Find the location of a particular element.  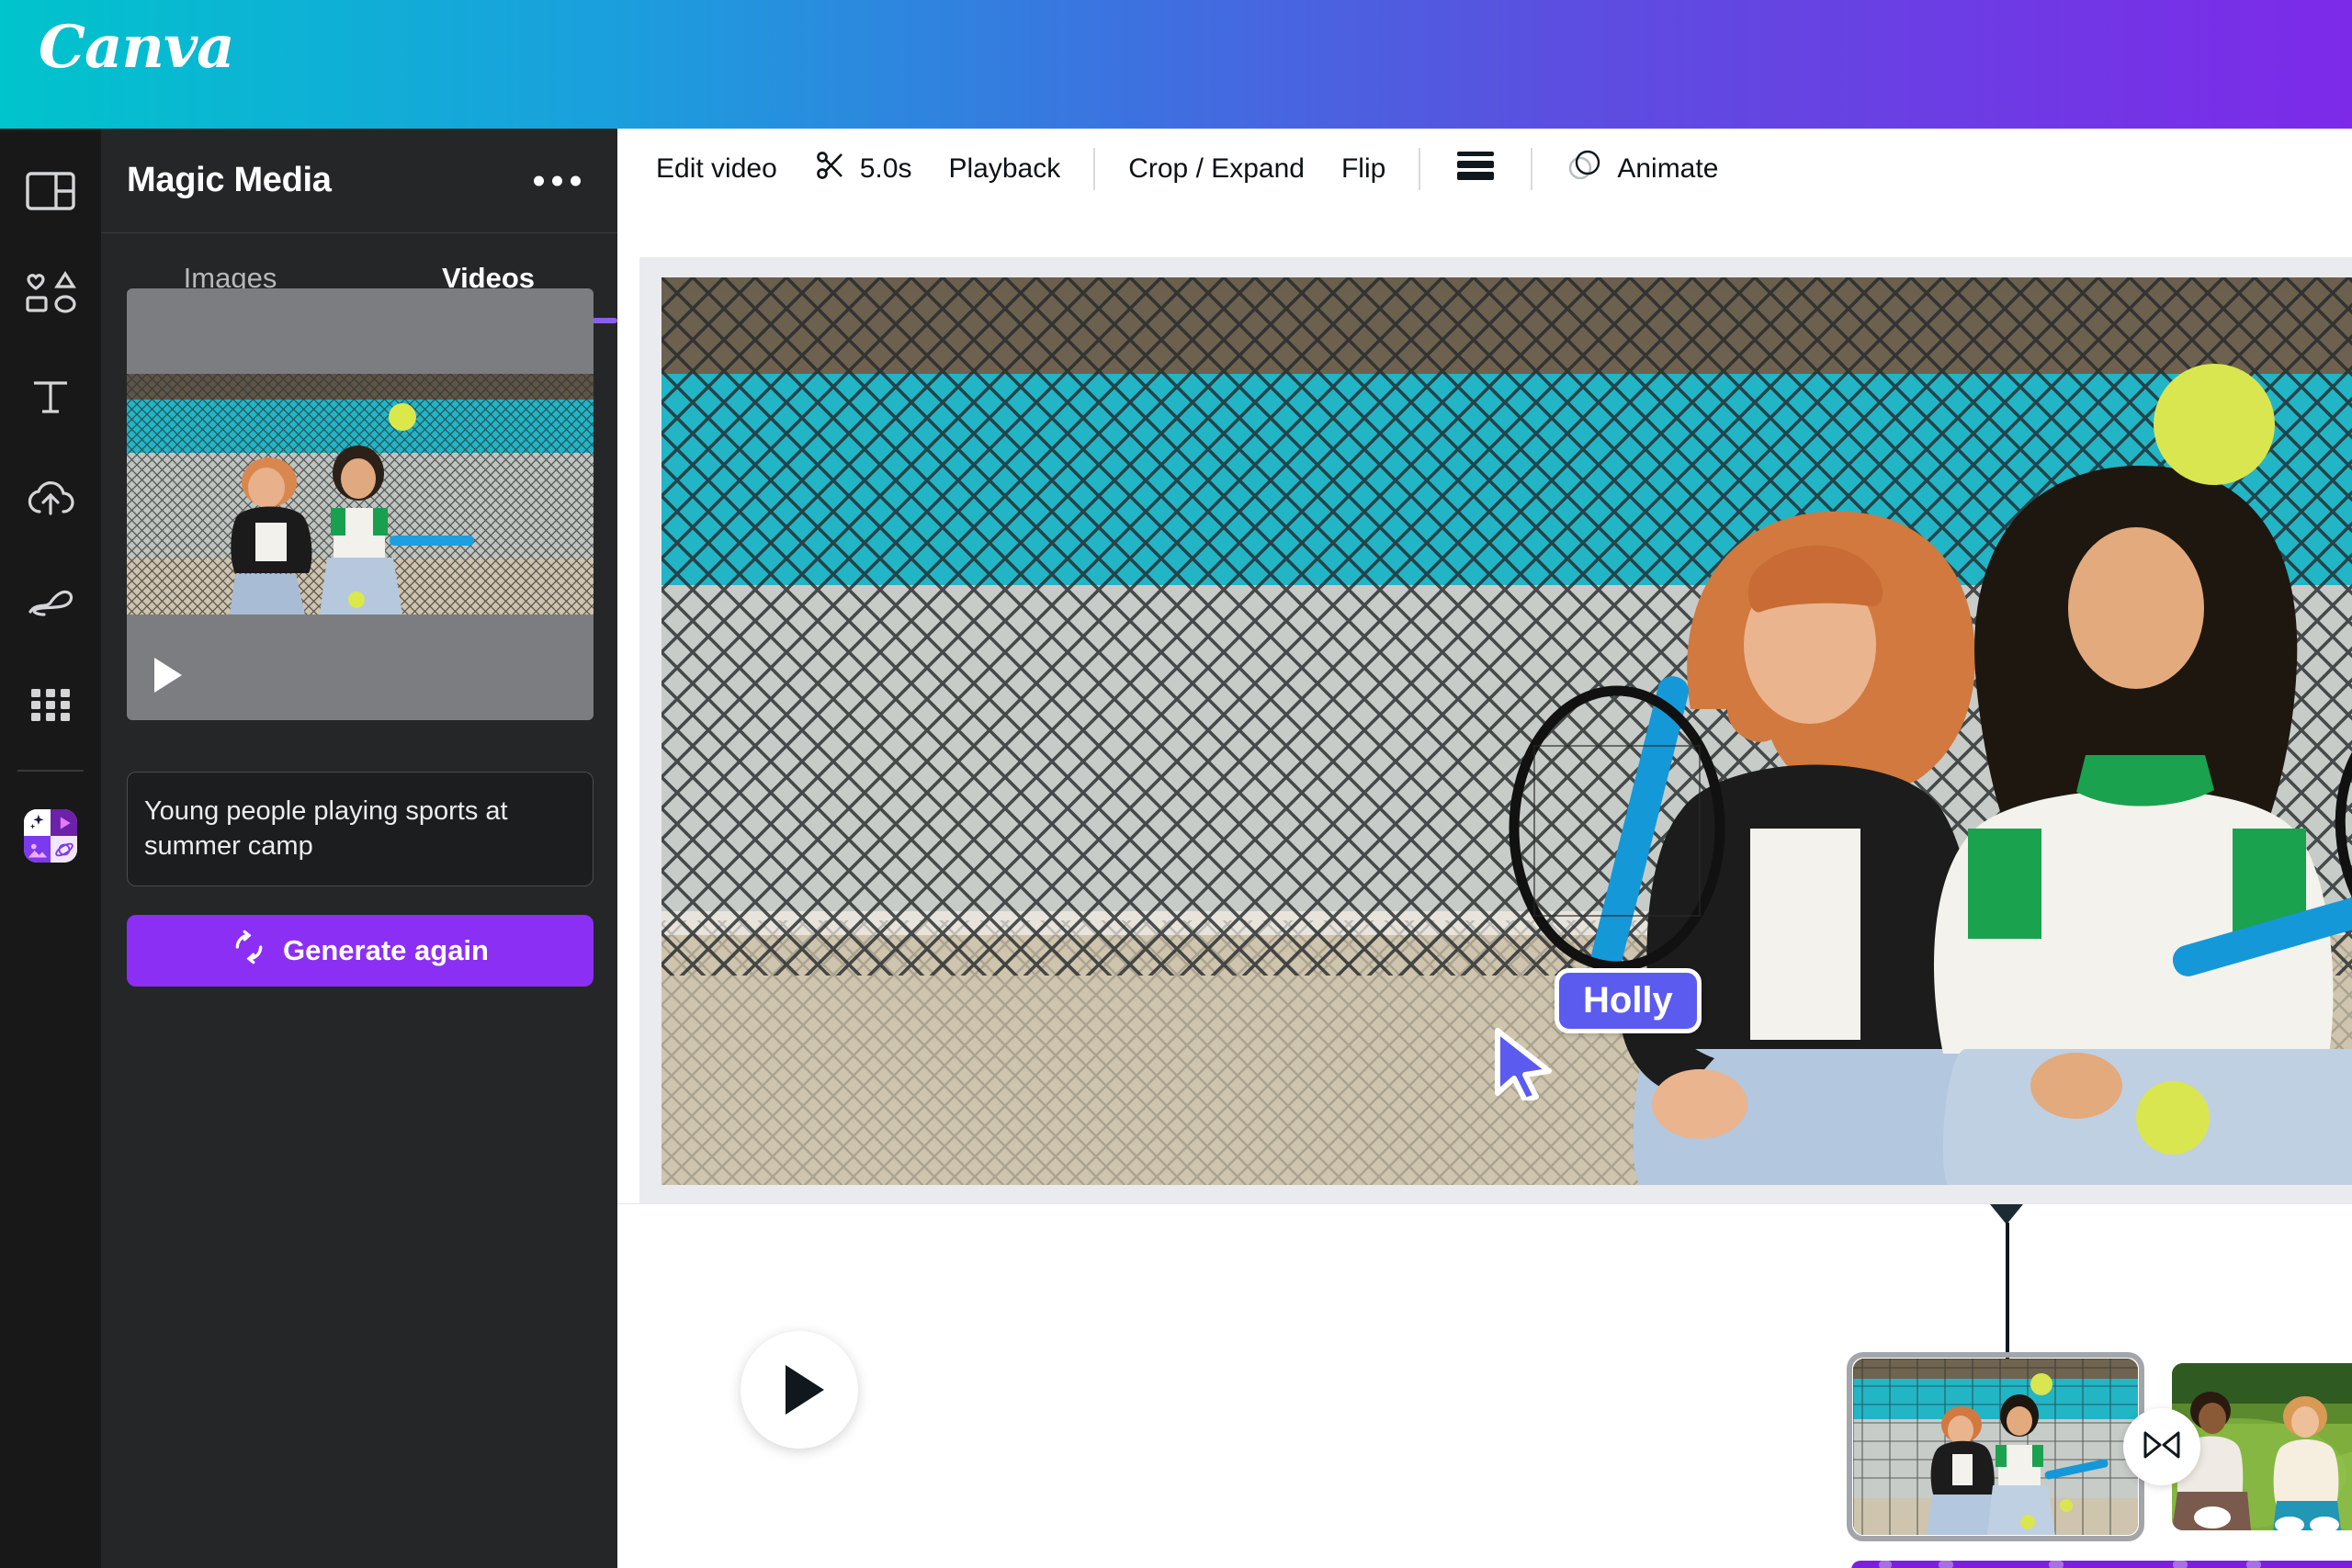

position-button is located at coordinates (1476, 169).